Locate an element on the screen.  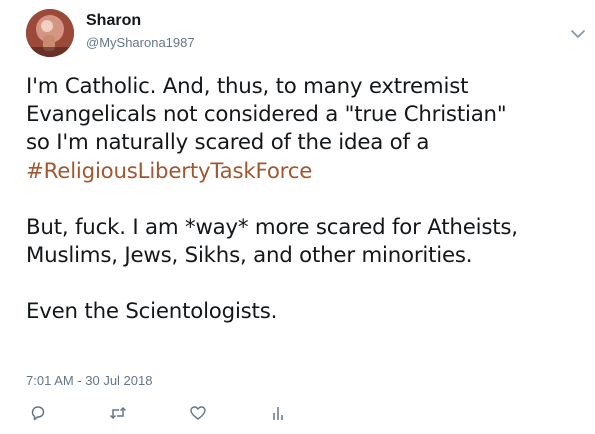
heart-icon is located at coordinates (198, 413).